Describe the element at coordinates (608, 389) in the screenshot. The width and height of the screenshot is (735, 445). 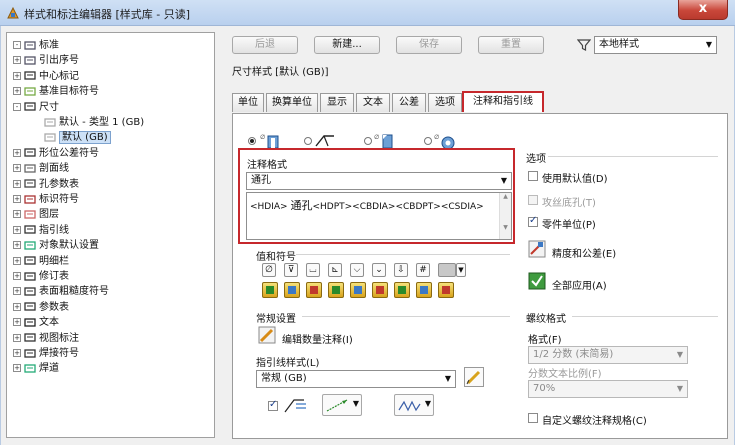
I see `fraction-scale-select: 70% ▼` at that location.